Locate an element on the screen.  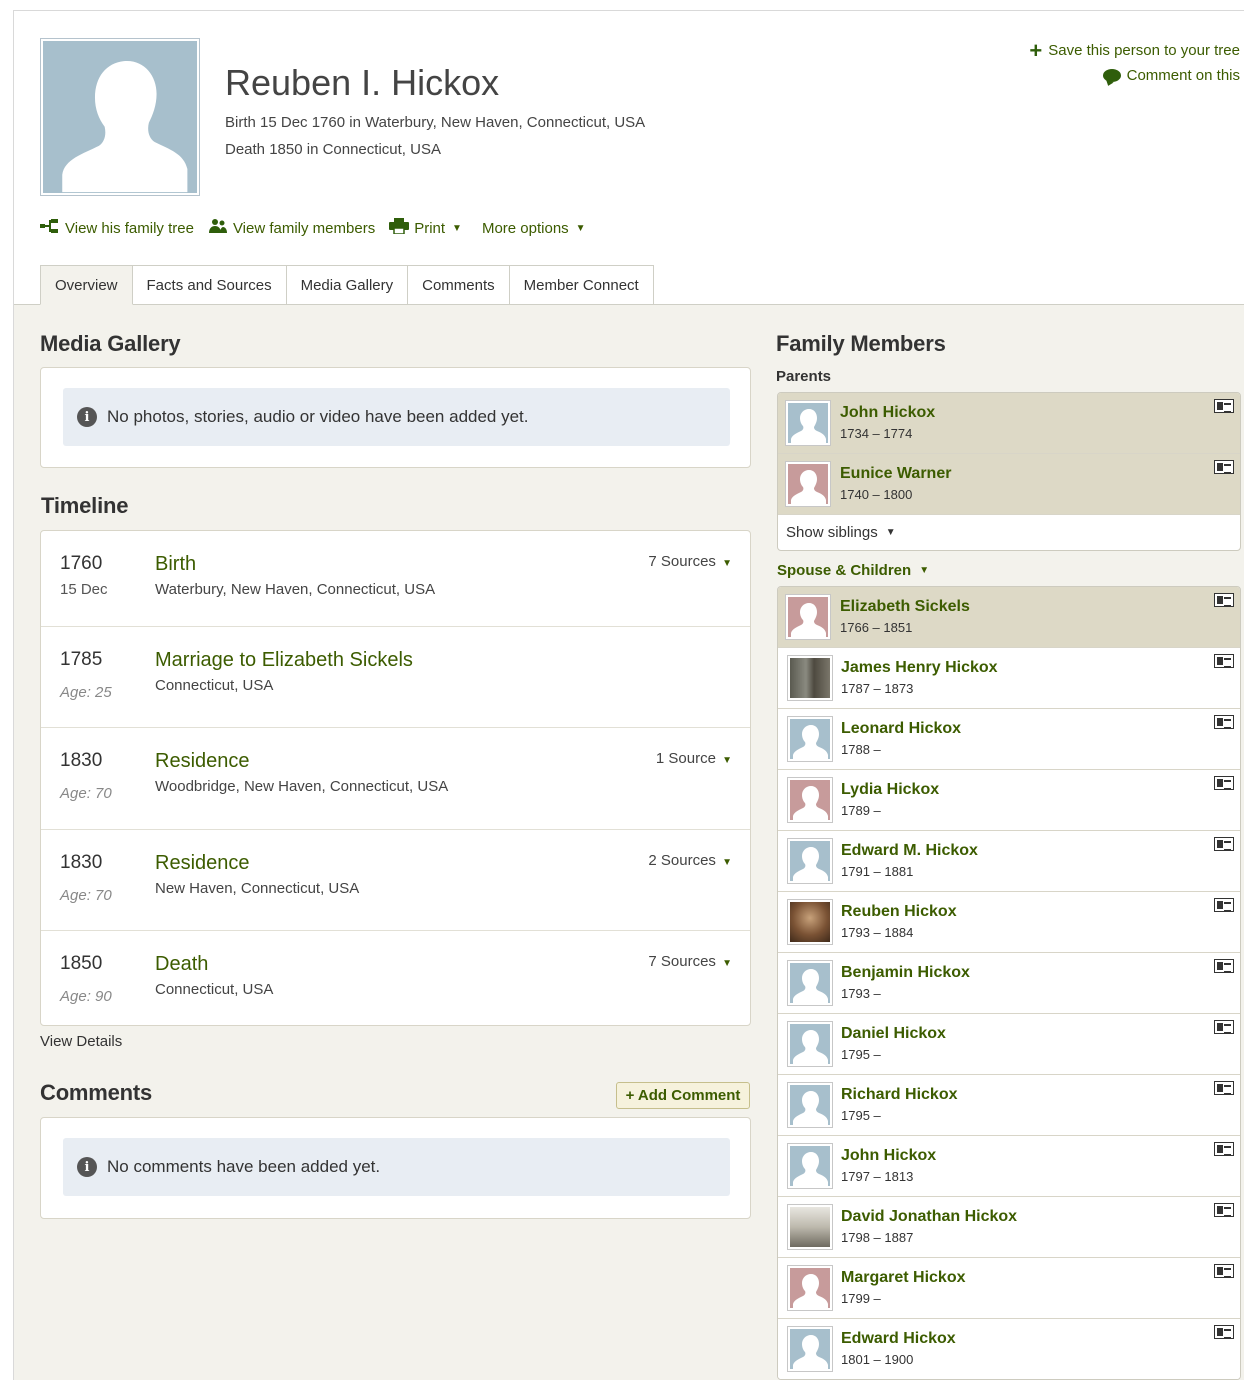
event-title: Death is located at coordinates (181, 964).